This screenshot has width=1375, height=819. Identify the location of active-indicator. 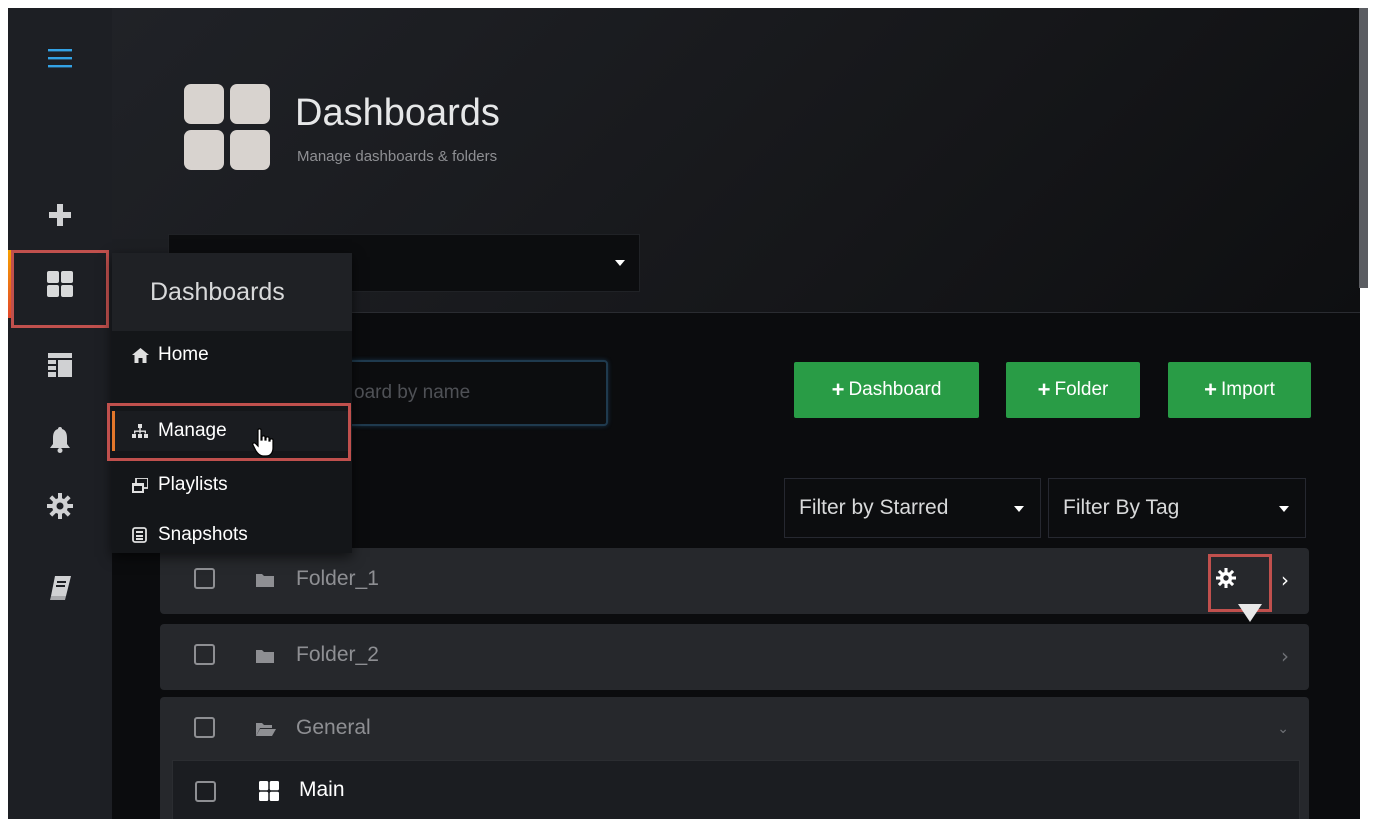
(113, 431).